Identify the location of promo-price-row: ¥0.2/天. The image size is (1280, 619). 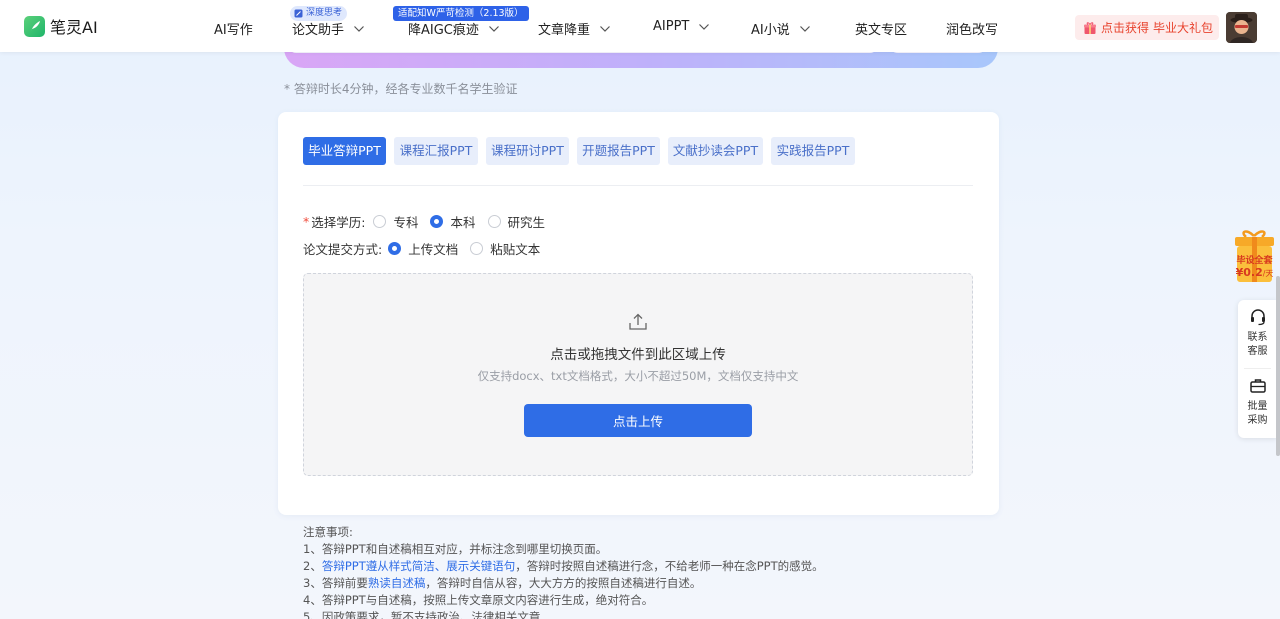
(1254, 272).